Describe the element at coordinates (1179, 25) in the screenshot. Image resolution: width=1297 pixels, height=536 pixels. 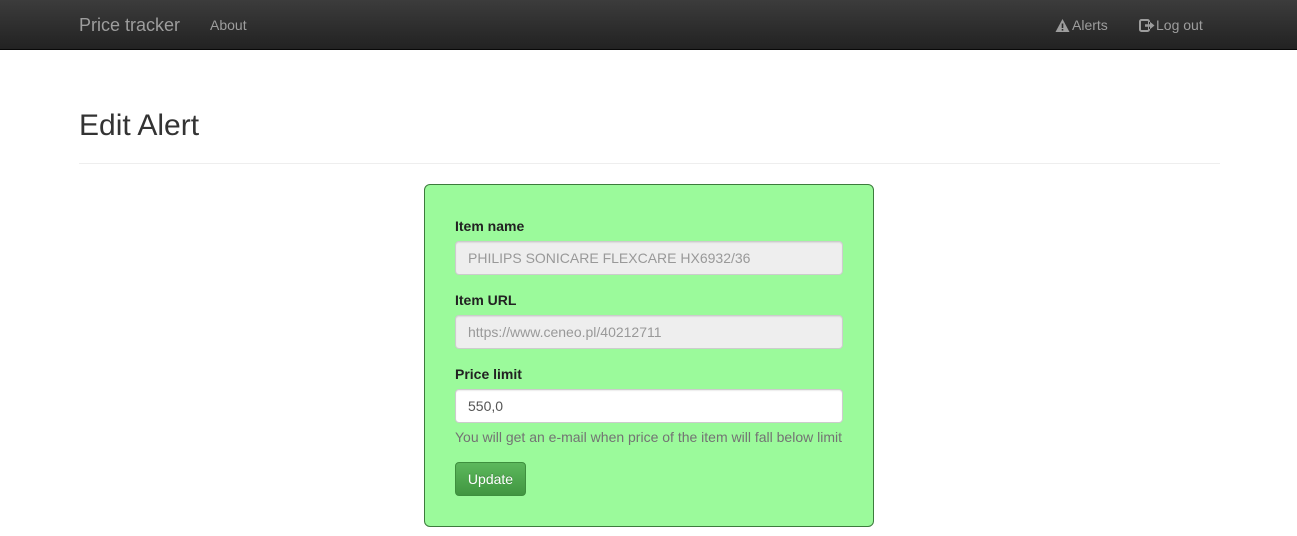
I see `nav-logout-label: Log out` at that location.